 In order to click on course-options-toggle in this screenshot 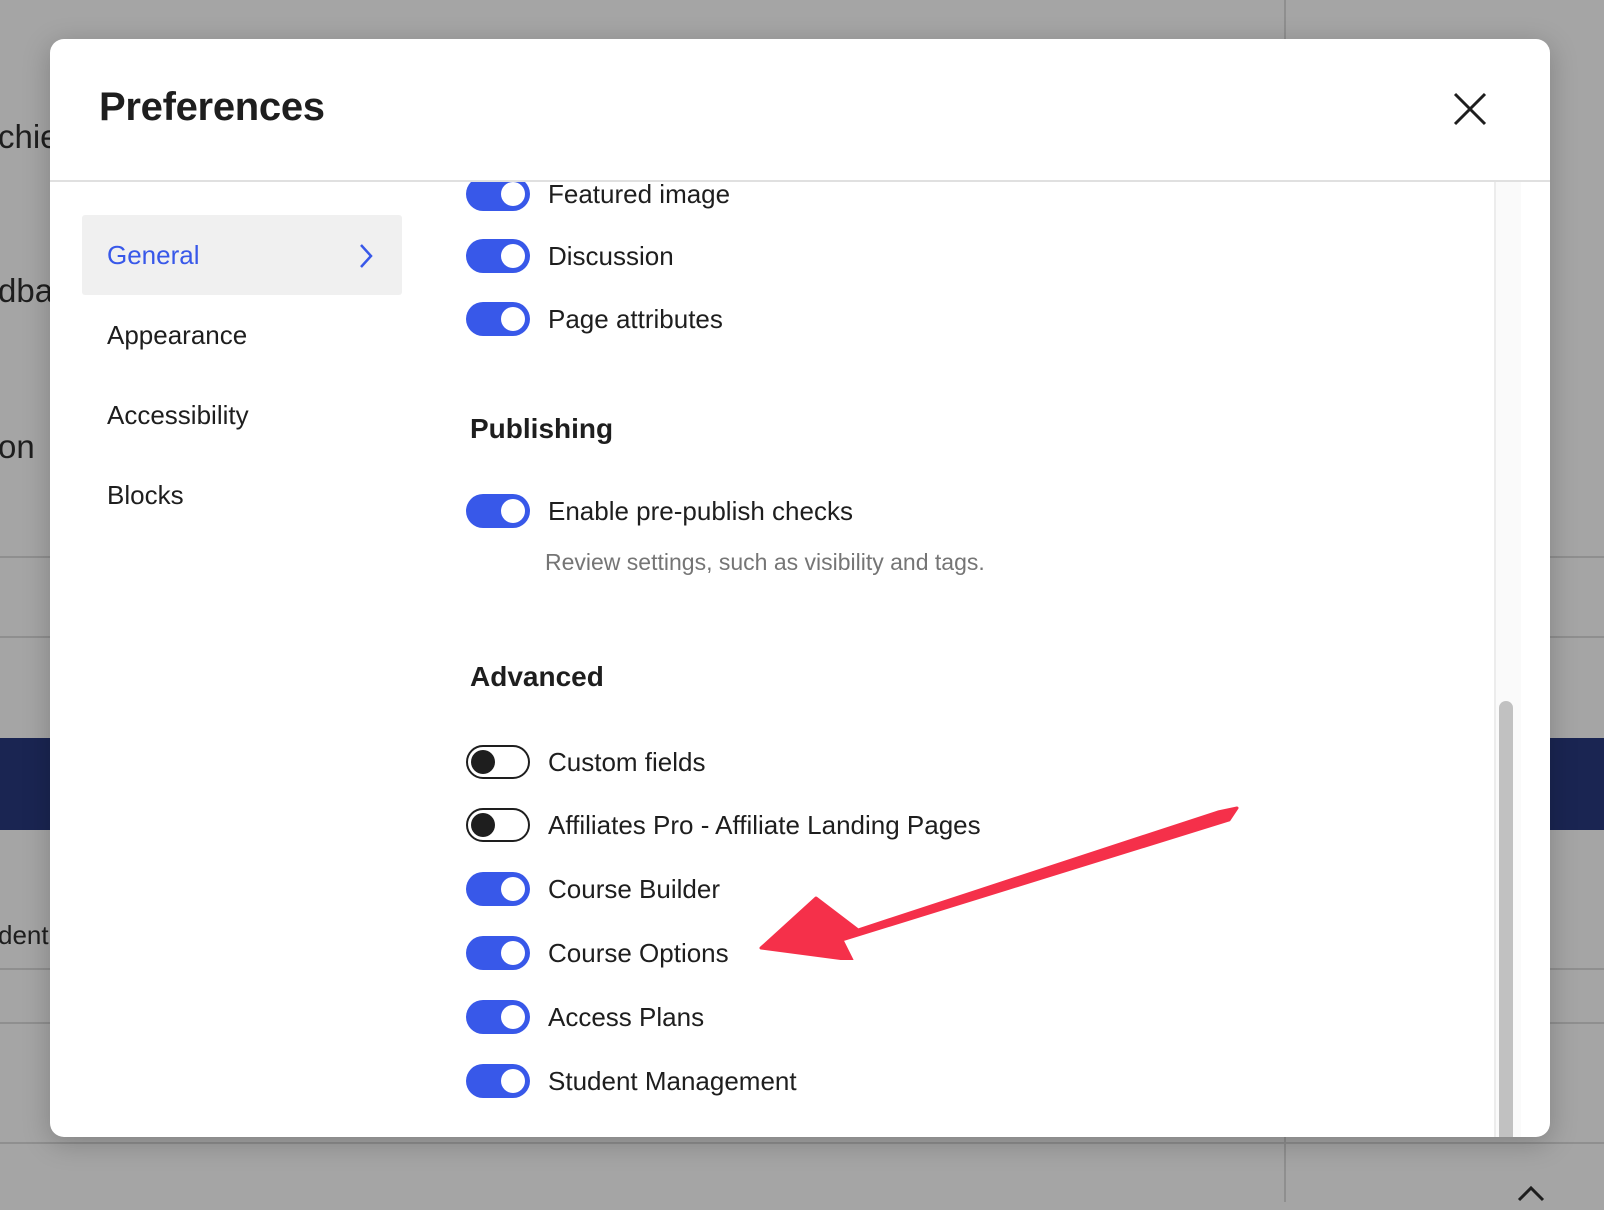, I will do `click(498, 953)`.